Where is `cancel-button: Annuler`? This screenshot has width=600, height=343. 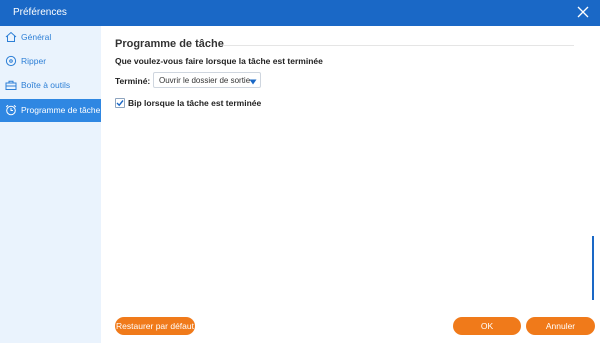
cancel-button: Annuler is located at coordinates (560, 326).